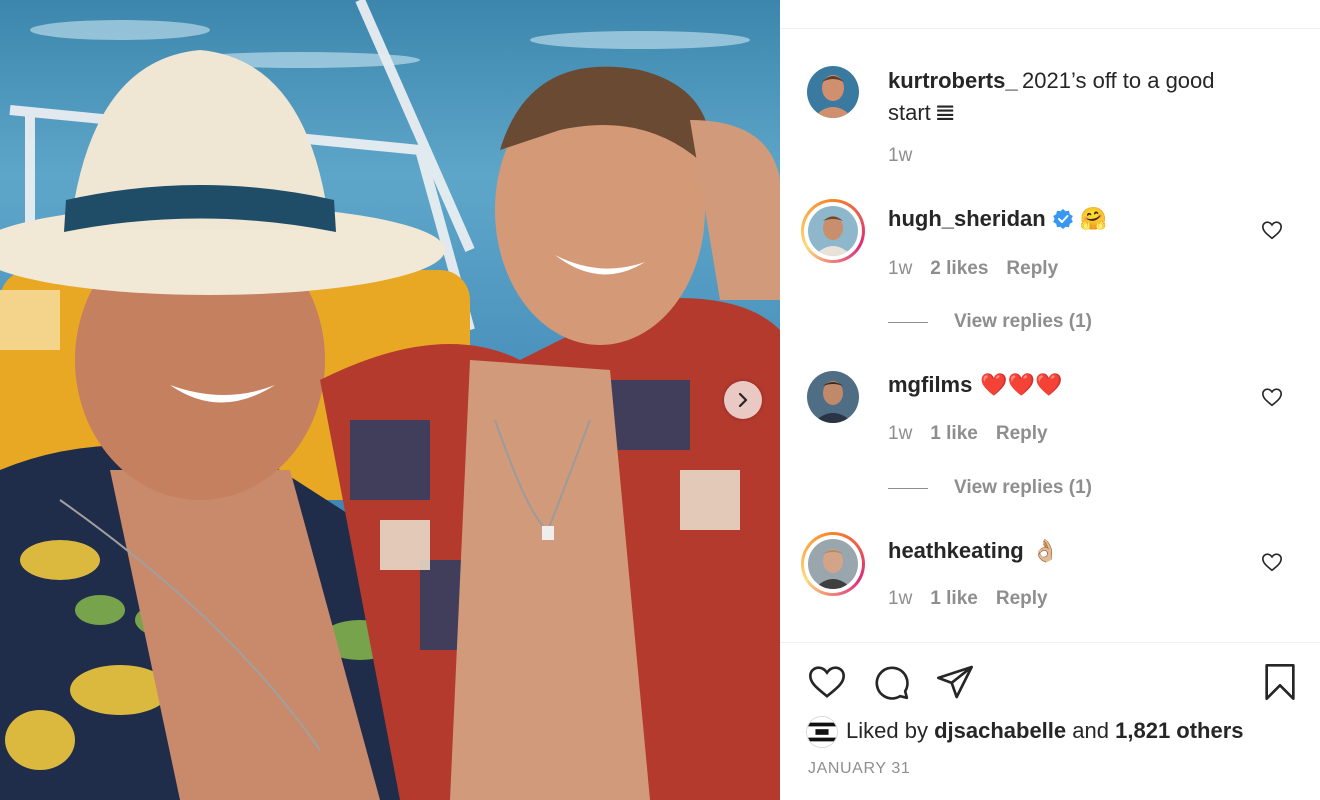 The height and width of the screenshot is (800, 1320). Describe the element at coordinates (959, 269) in the screenshot. I see `comment-likes: 2 likes` at that location.